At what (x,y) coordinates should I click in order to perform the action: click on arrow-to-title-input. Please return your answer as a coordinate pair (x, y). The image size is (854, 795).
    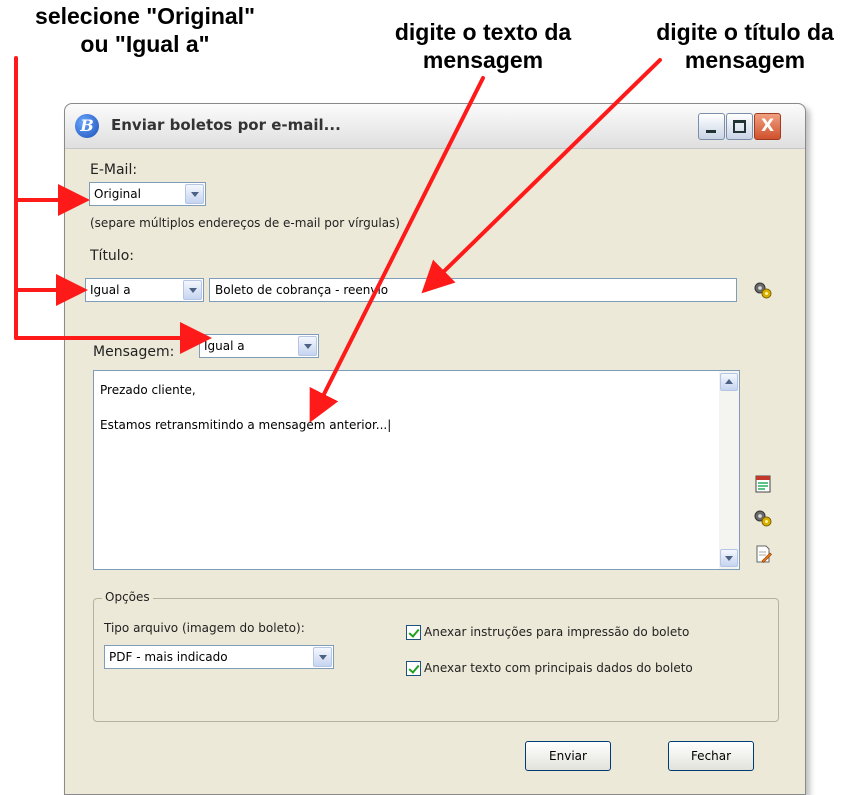
    Looking at the image, I should click on (541, 176).